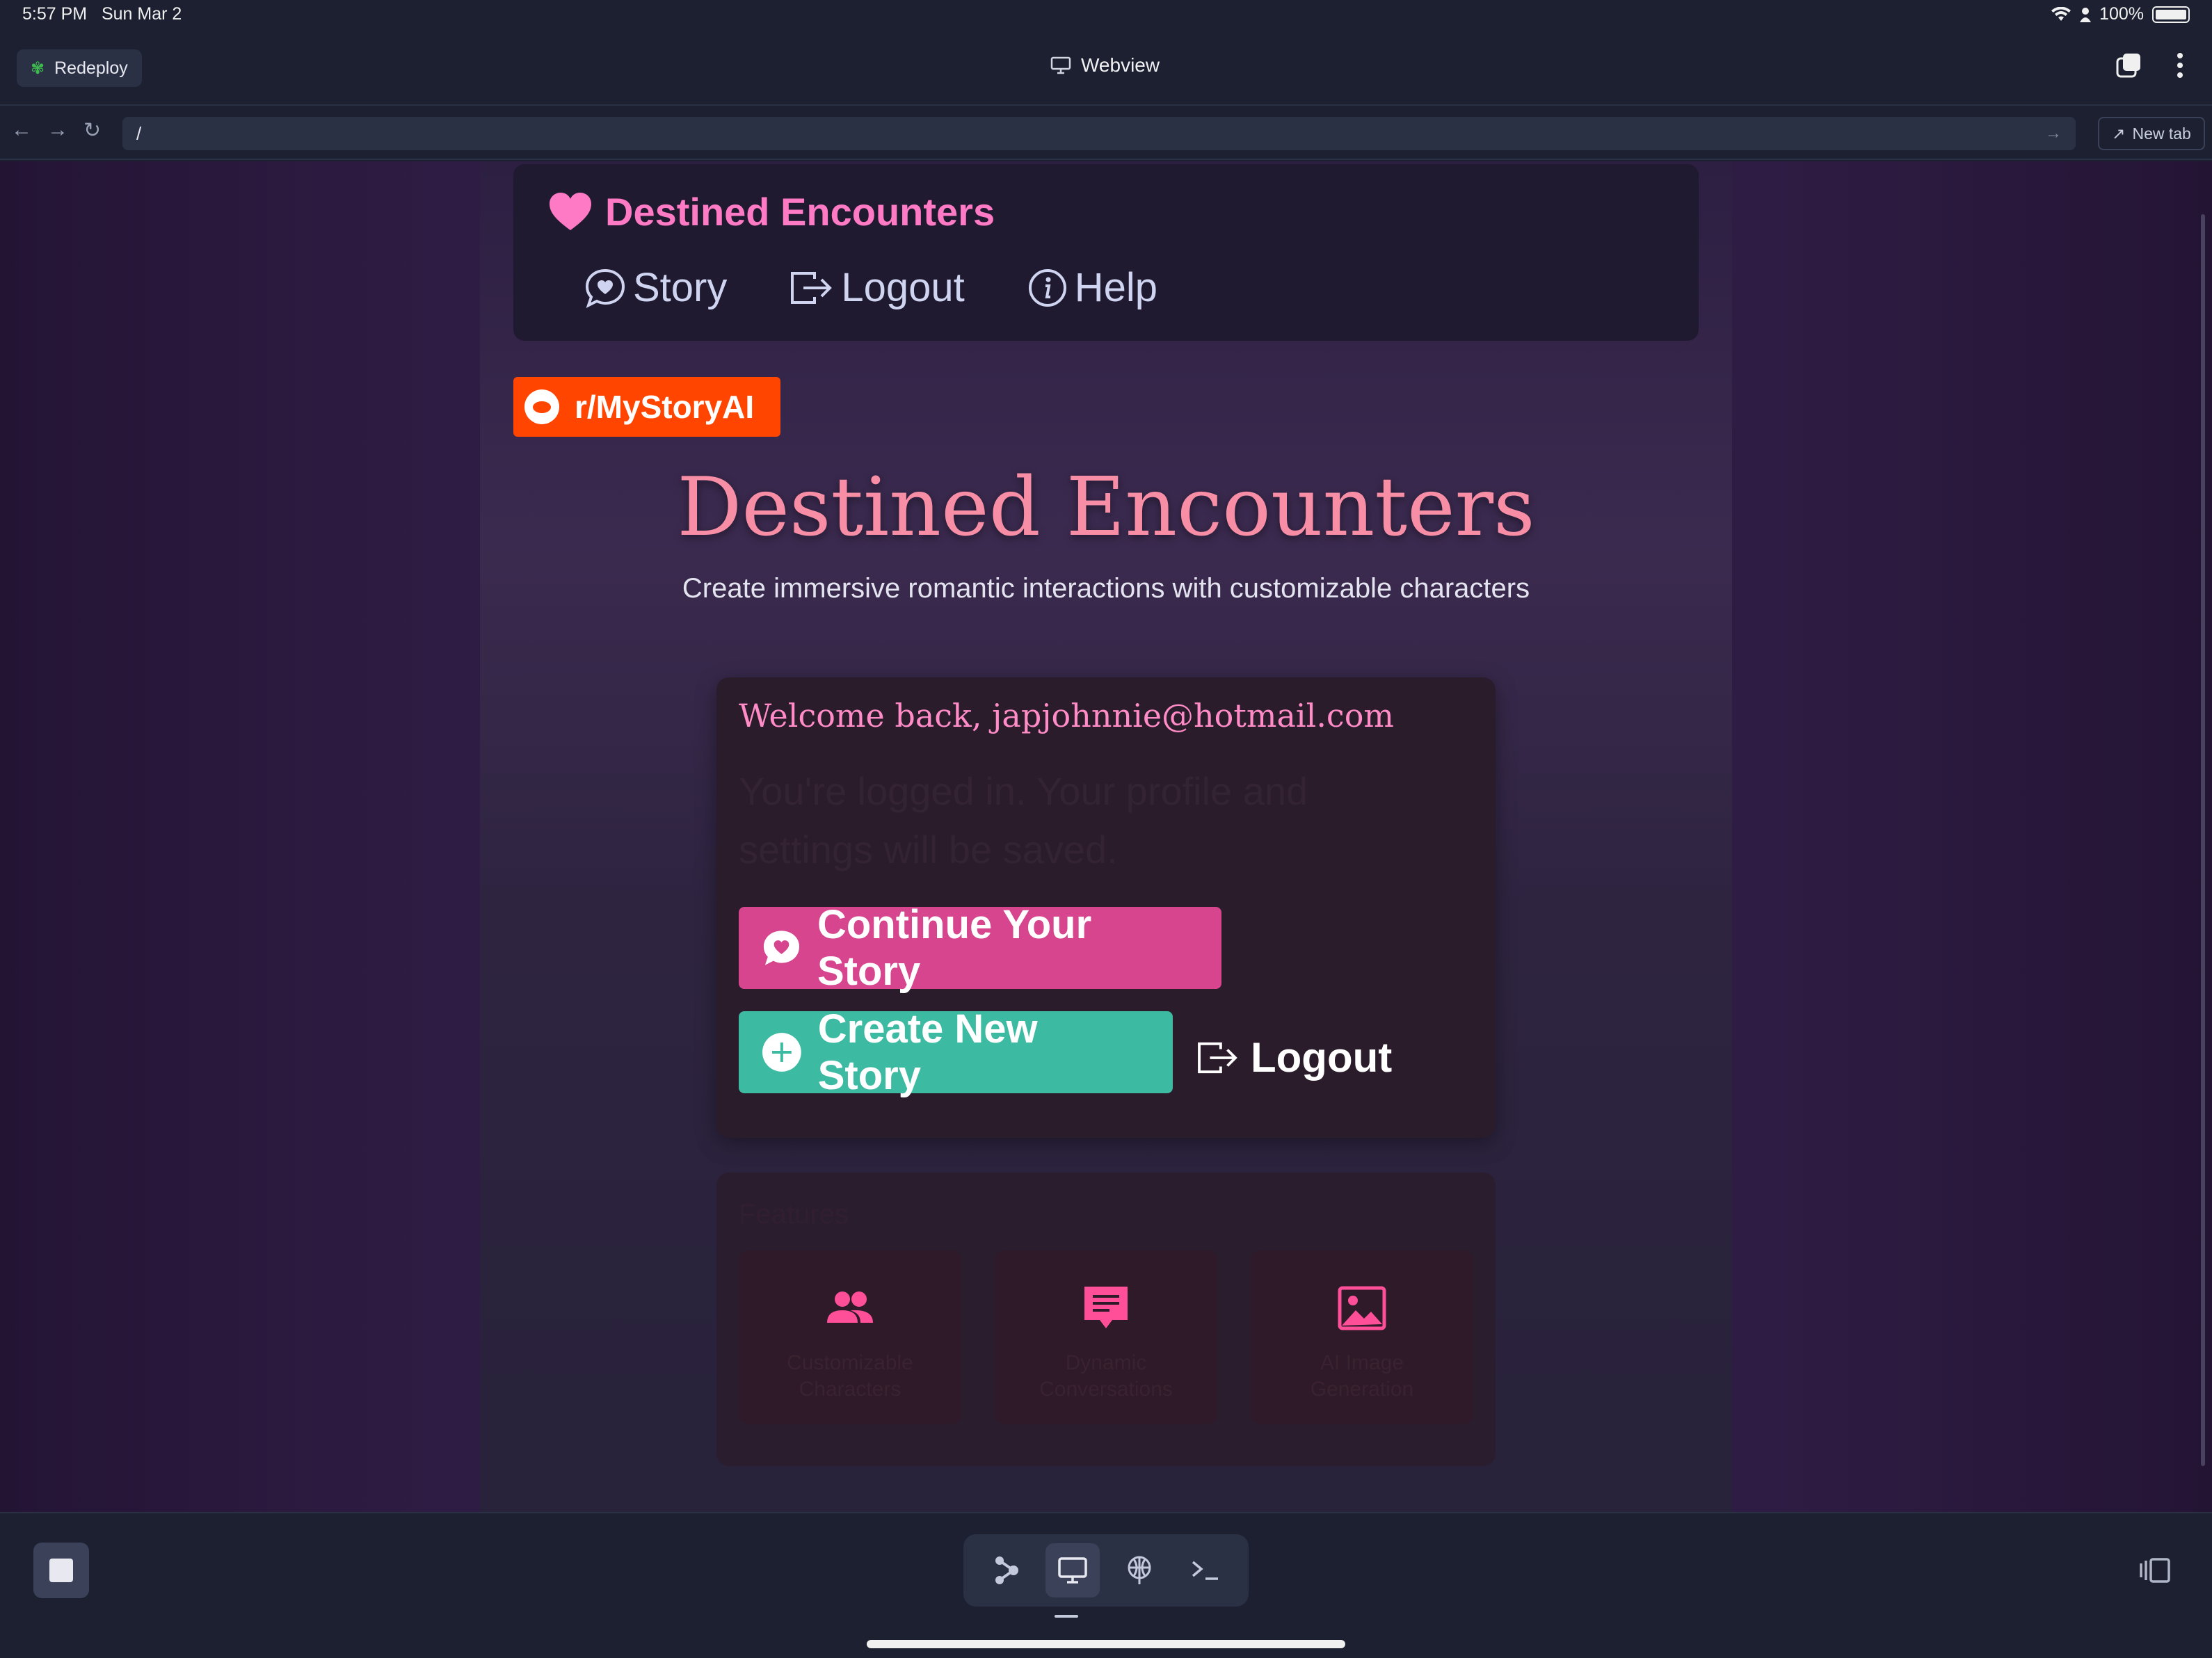 The image size is (2212, 1658). Describe the element at coordinates (850, 1376) in the screenshot. I see `feature-label: Customizable Characters` at that location.